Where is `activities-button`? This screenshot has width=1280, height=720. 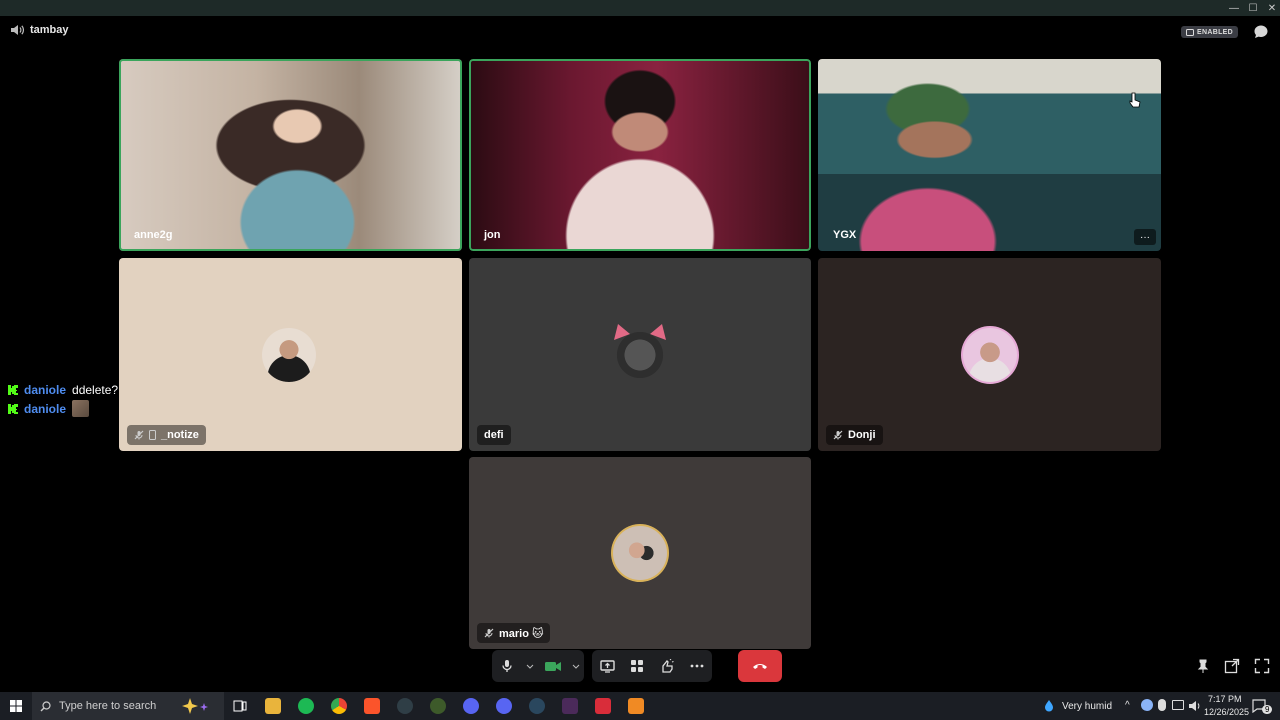
activities-button is located at coordinates (637, 666).